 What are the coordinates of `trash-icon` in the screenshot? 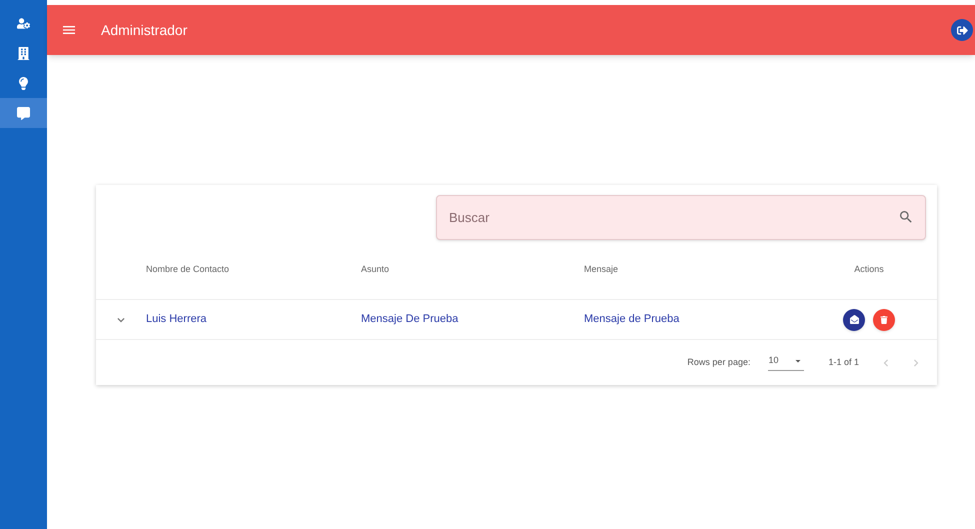 It's located at (884, 320).